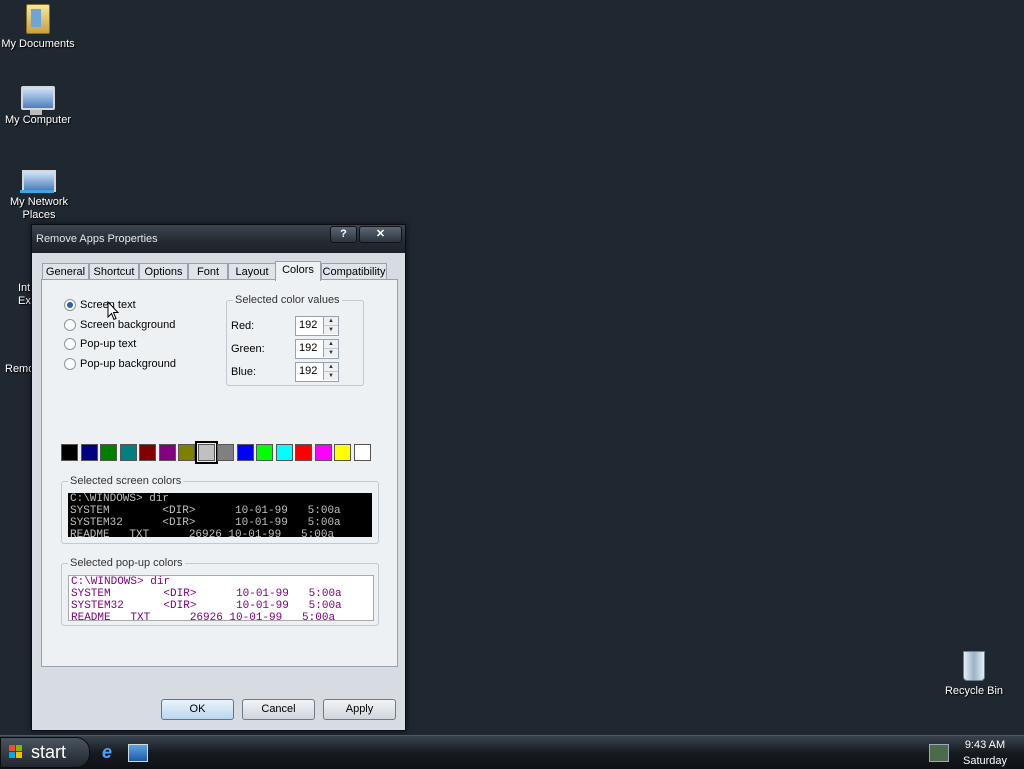 The height and width of the screenshot is (769, 1024). Describe the element at coordinates (24, 288) in the screenshot. I see `desktop-icon-ie-partial: Int` at that location.